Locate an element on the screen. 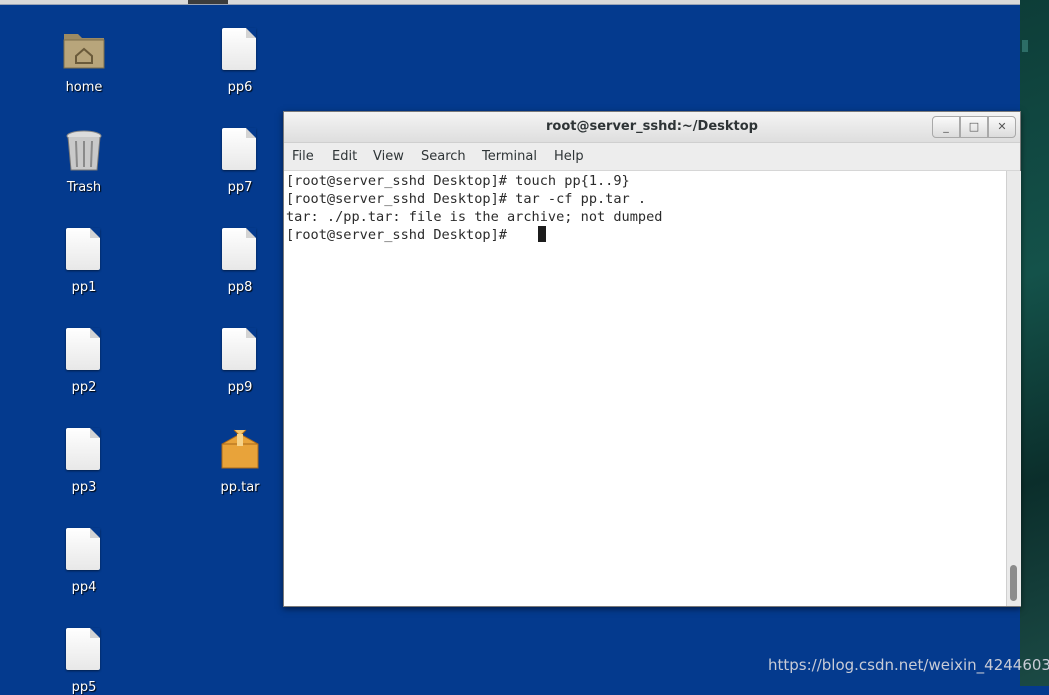 This screenshot has height=695, width=1049. desktop-icon-label: pp8 is located at coordinates (240, 287).